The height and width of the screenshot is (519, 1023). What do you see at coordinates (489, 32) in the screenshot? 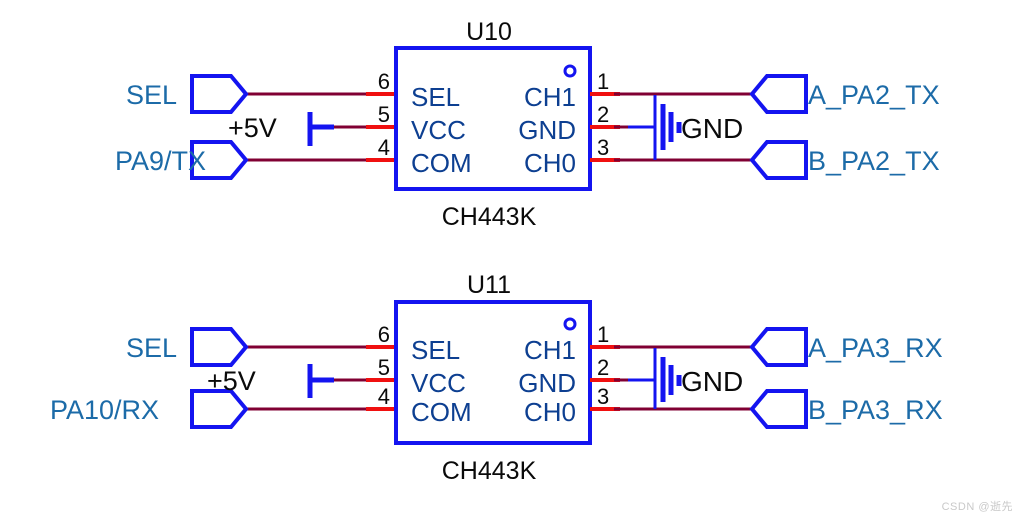
I see `refdes-u10: U10` at bounding box center [489, 32].